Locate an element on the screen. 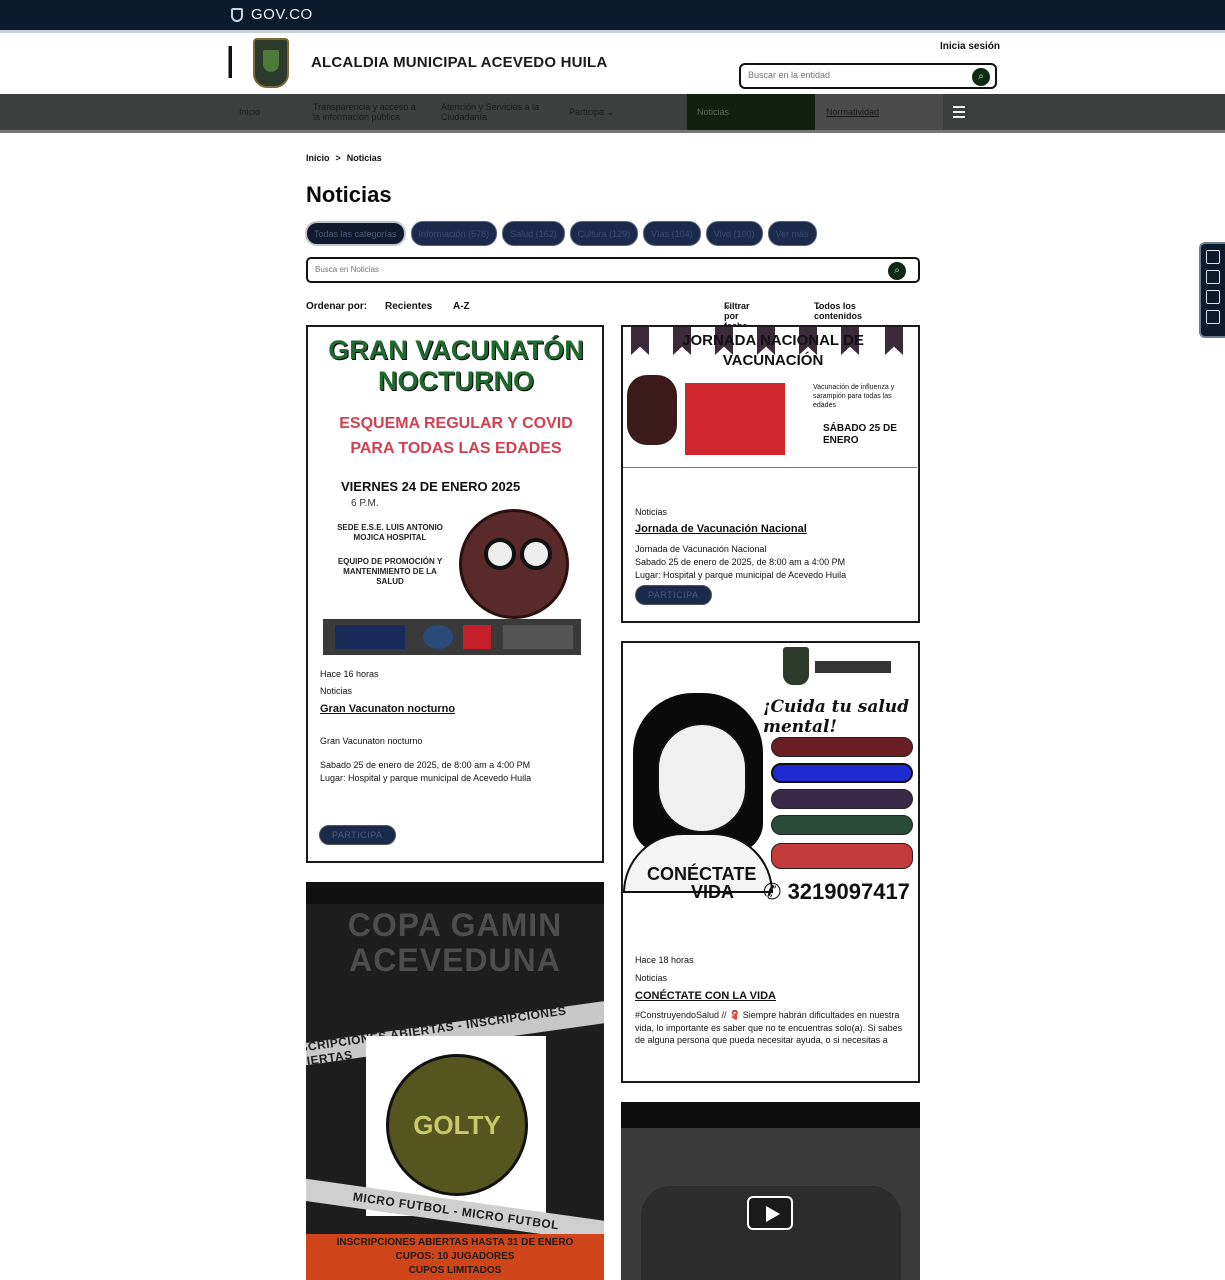 The height and width of the screenshot is (1280, 1225). ball-brand: GOLTY is located at coordinates (457, 1125).